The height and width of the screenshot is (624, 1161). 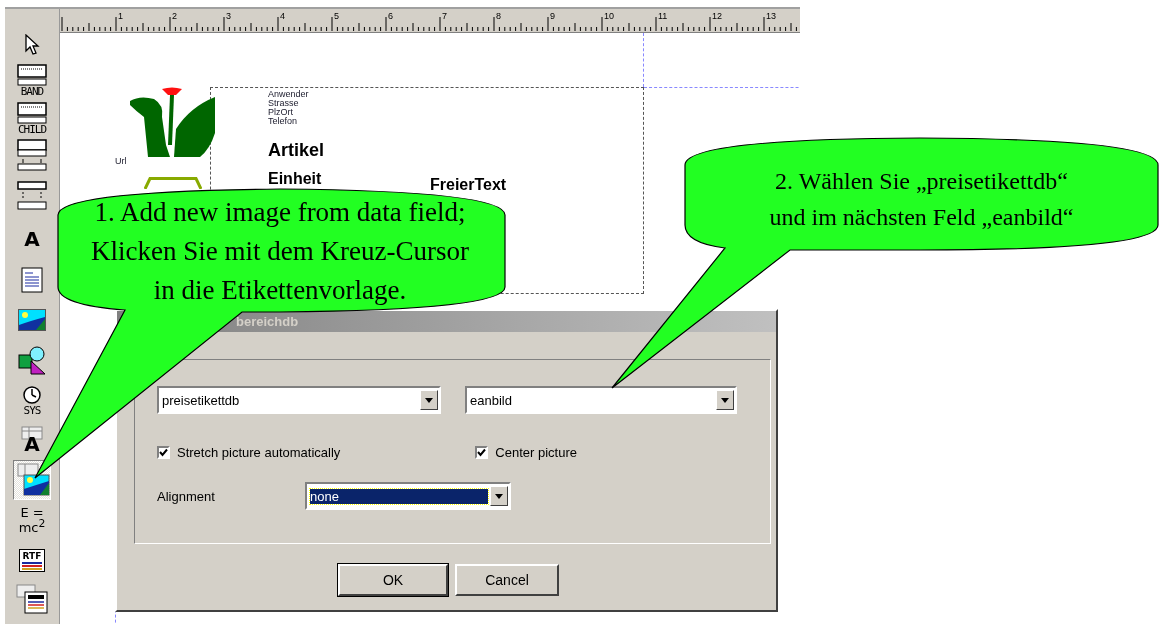 I want to click on rtf-icon: RTF, so click(x=32, y=560).